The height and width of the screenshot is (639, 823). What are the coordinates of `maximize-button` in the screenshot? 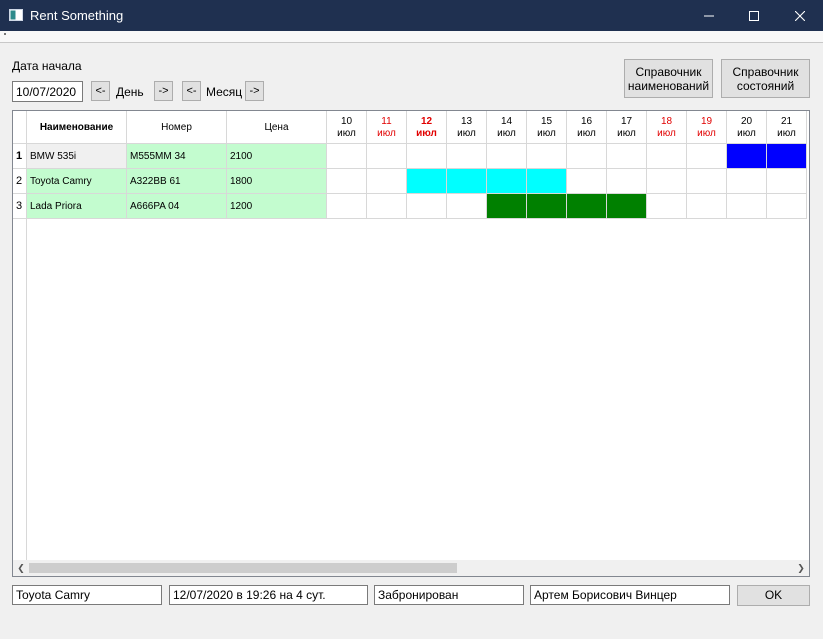 It's located at (754, 15).